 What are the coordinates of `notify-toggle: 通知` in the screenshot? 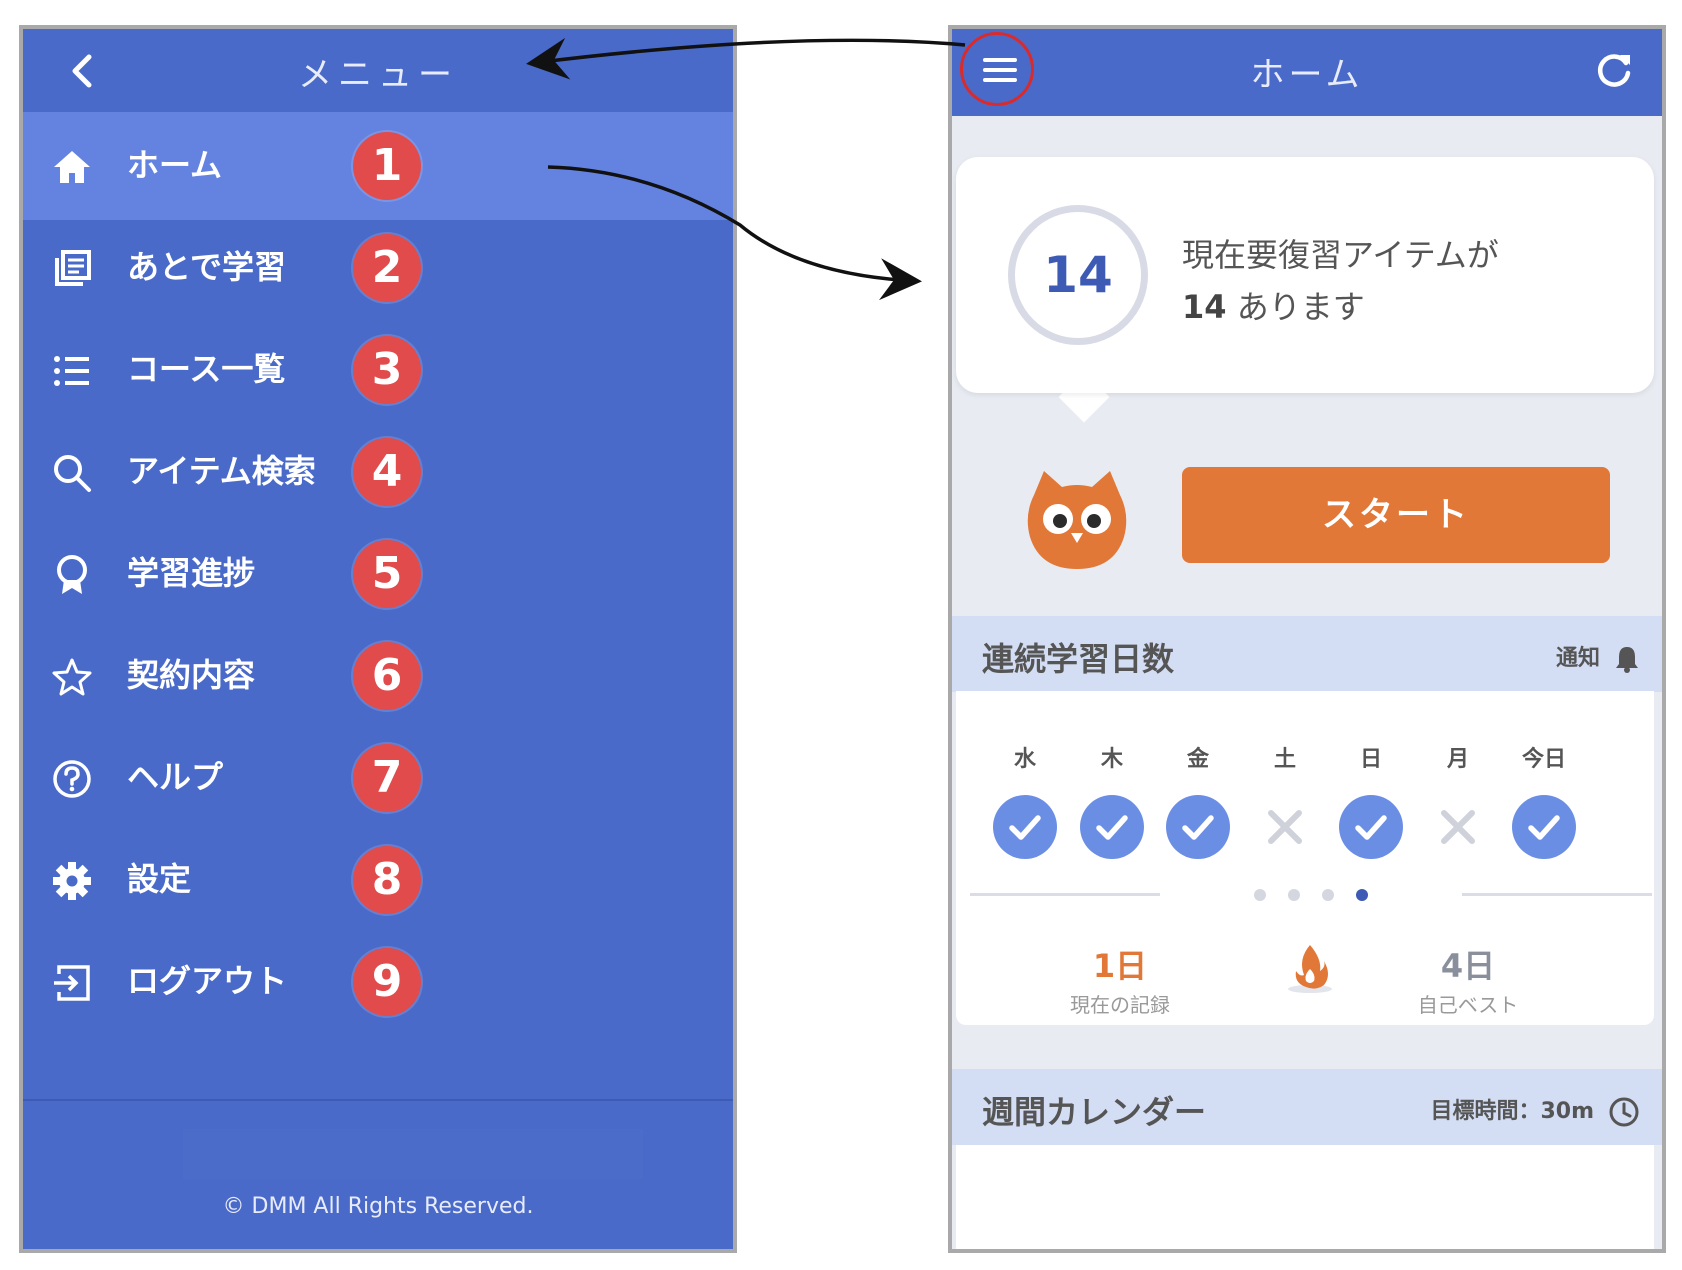 It's located at (1598, 656).